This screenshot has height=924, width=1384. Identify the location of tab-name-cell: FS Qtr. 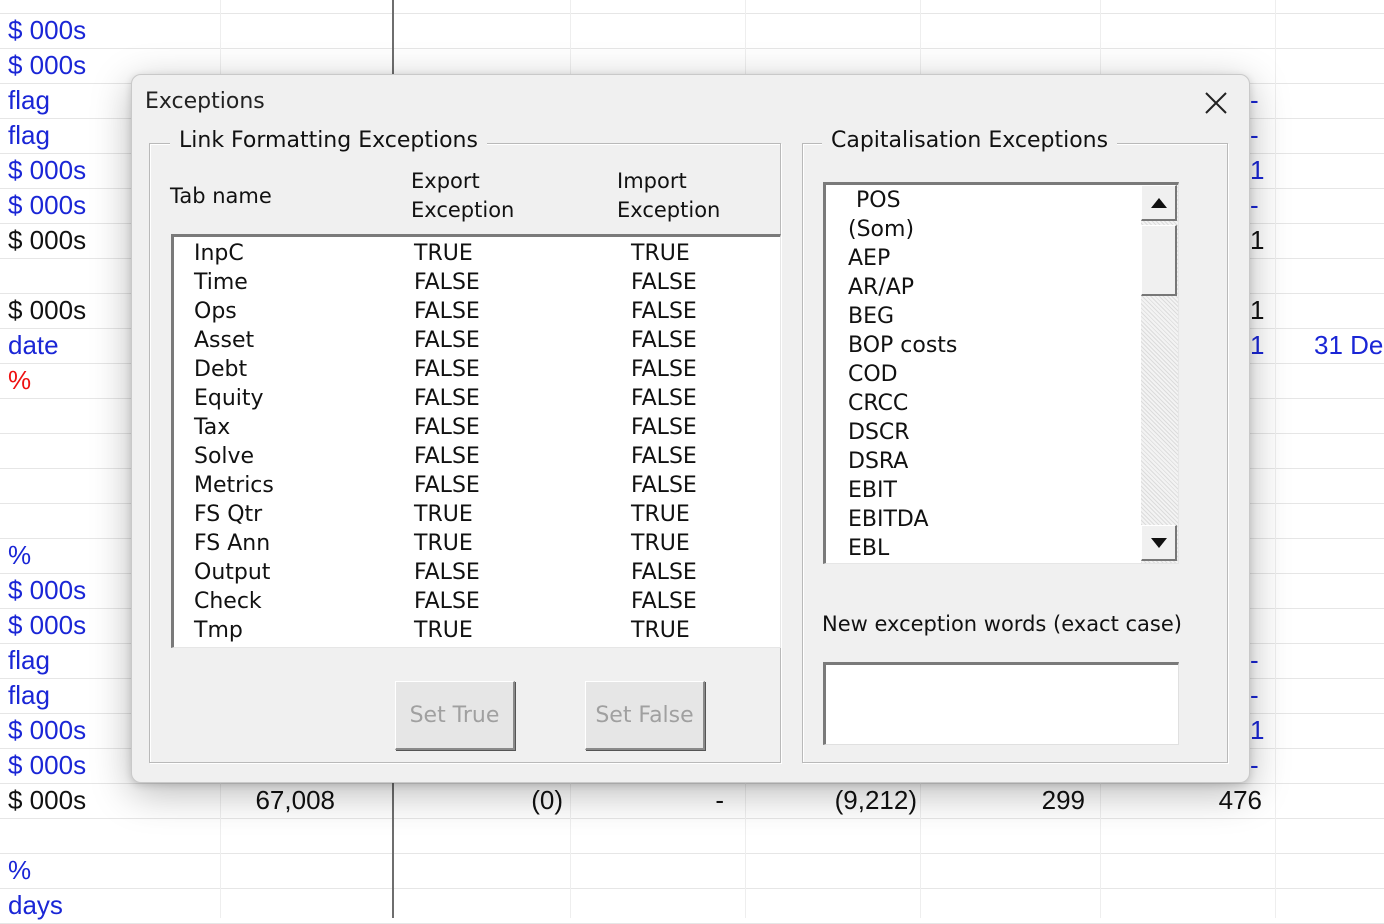
(228, 514).